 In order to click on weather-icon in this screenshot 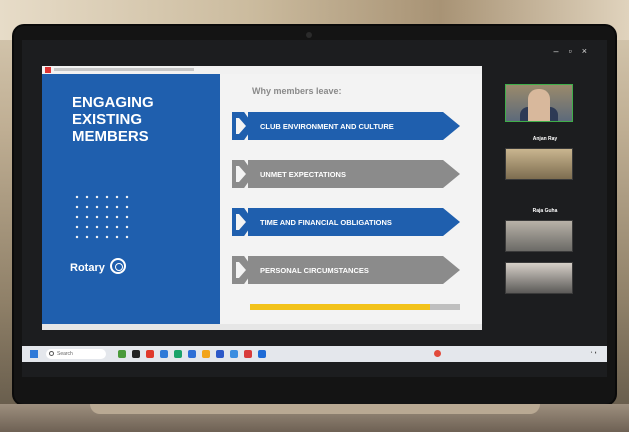, I will do `click(437, 353)`.